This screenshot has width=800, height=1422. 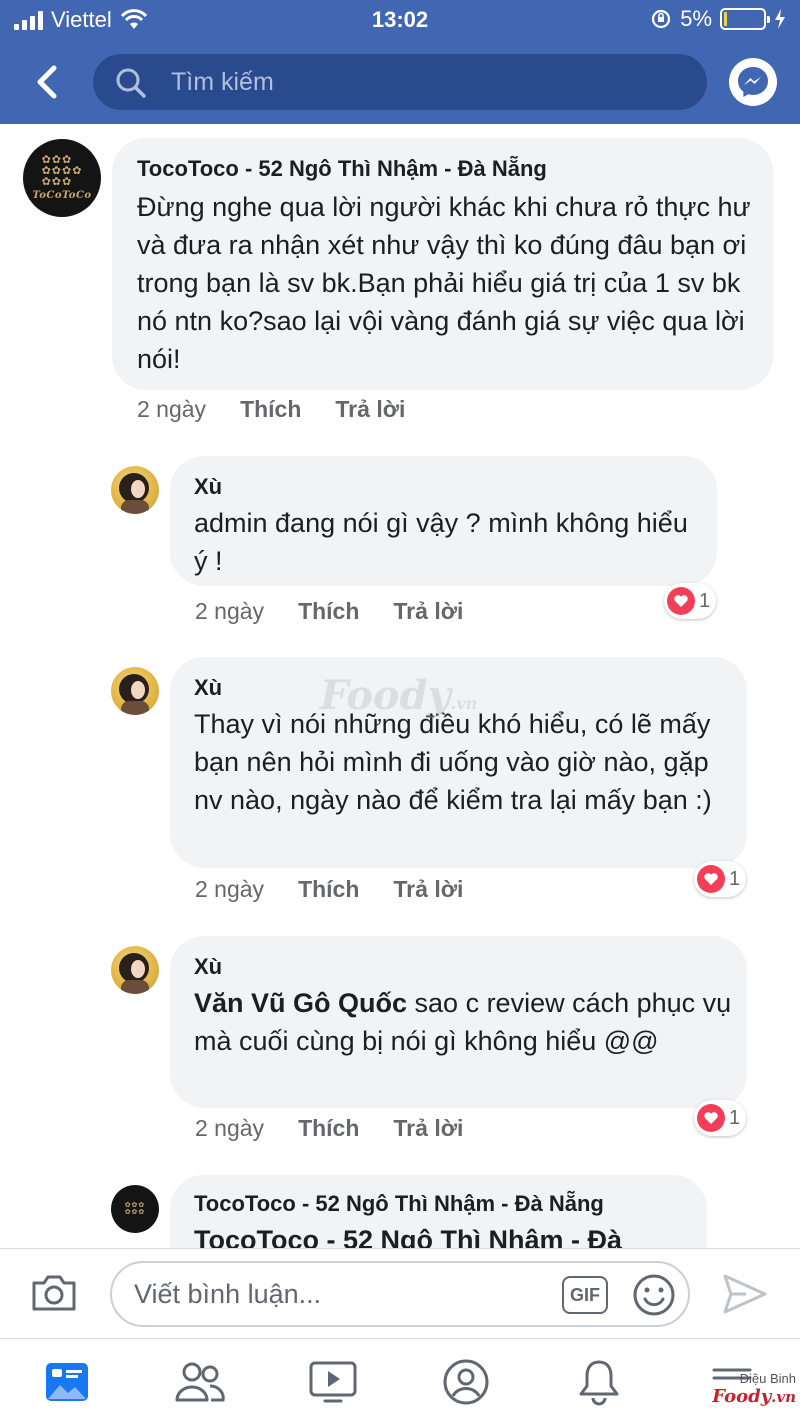 I want to click on avatar-pattern: ✿✿✿ ✿✿✿✿ ✿✿✿, so click(x=62, y=171).